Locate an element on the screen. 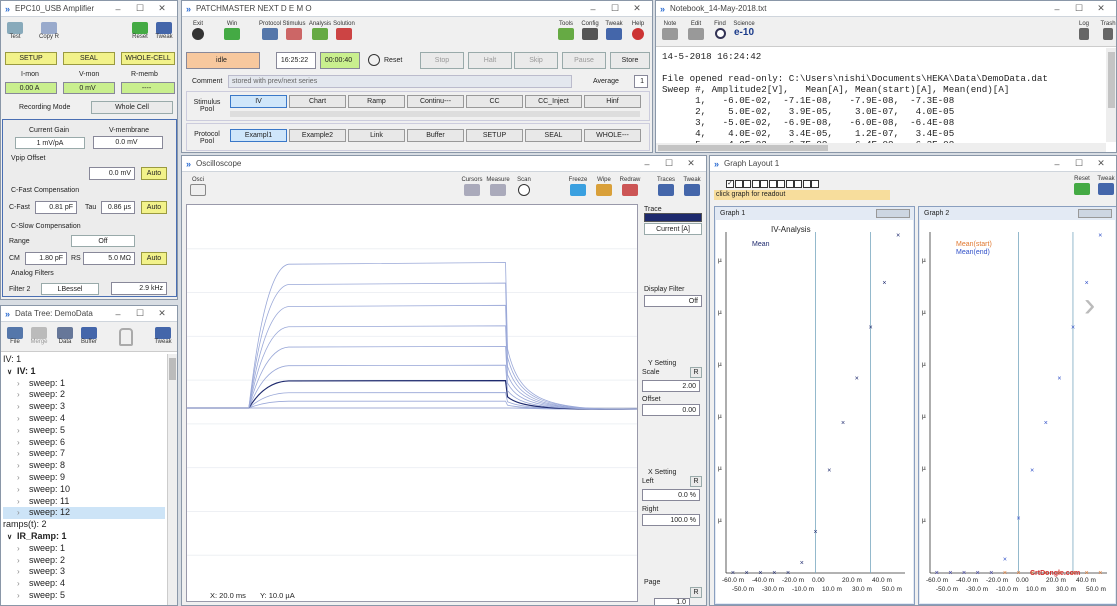  expand-chevron-icon: ∨ is located at coordinates (12, 538).